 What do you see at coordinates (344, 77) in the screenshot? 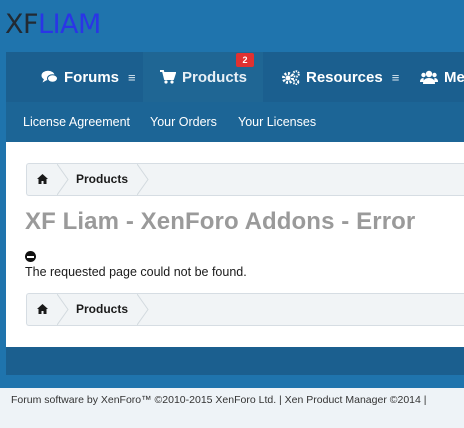
I see `tab-resources-label: Resources` at bounding box center [344, 77].